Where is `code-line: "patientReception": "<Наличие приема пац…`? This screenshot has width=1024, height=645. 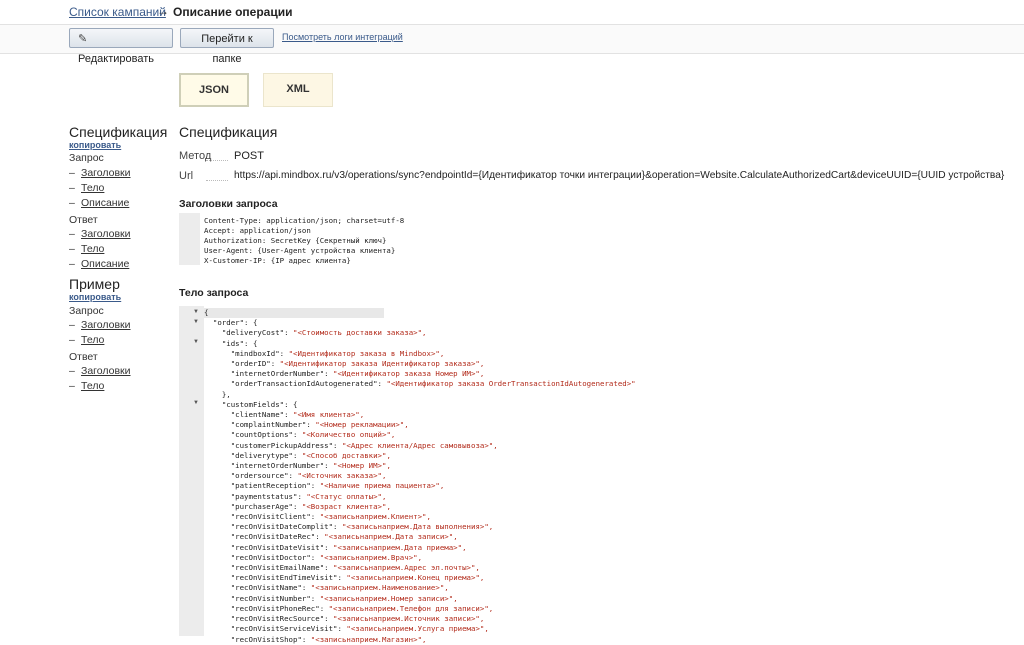 code-line: "patientReception": "<Наличие приема пац… is located at coordinates (337, 486).